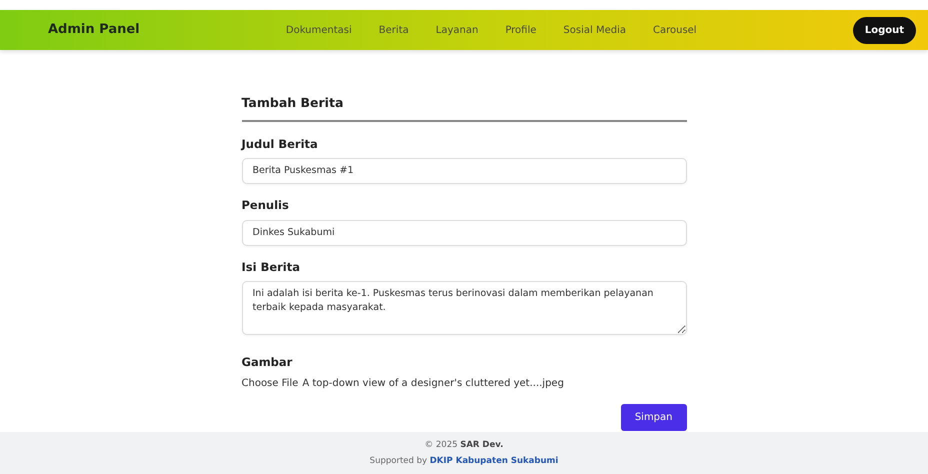 The width and height of the screenshot is (928, 474). I want to click on file-name: A top-down view of a designer's cluttered yet....jpeg, so click(433, 383).